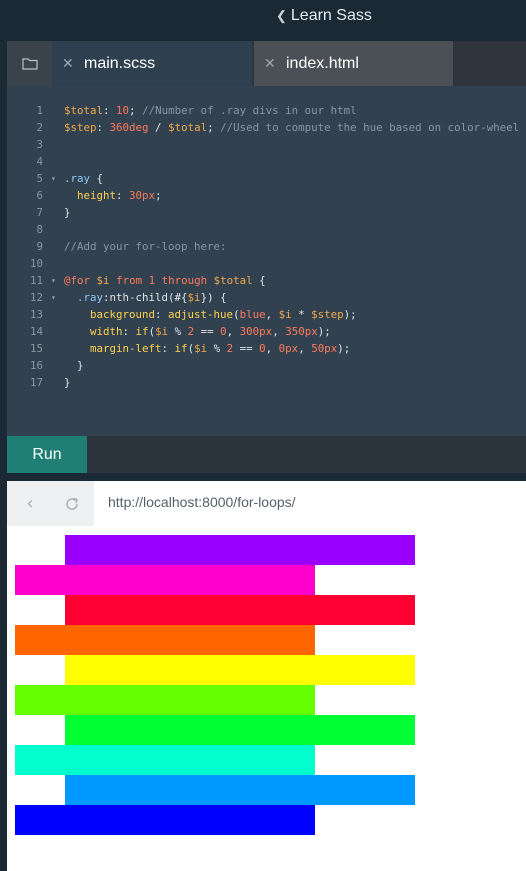  I want to click on back-button: ‹, so click(30, 503).